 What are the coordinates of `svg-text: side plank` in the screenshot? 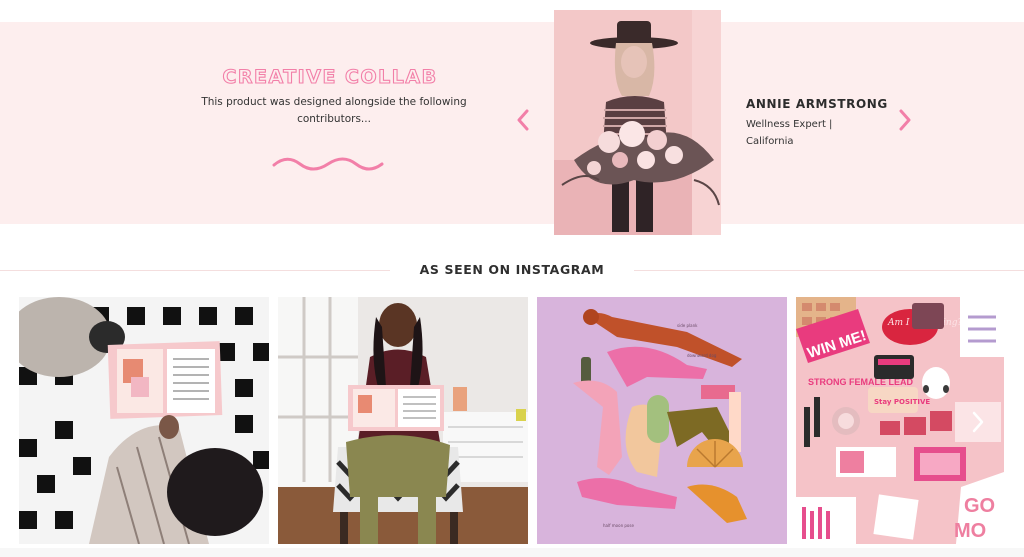 It's located at (687, 325).